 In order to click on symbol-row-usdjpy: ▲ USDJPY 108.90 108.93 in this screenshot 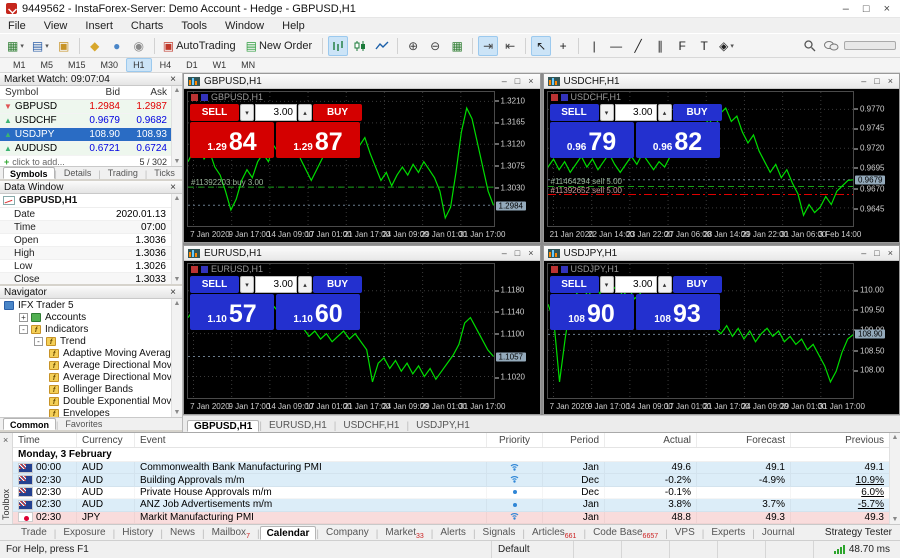, I will do `click(85, 135)`.